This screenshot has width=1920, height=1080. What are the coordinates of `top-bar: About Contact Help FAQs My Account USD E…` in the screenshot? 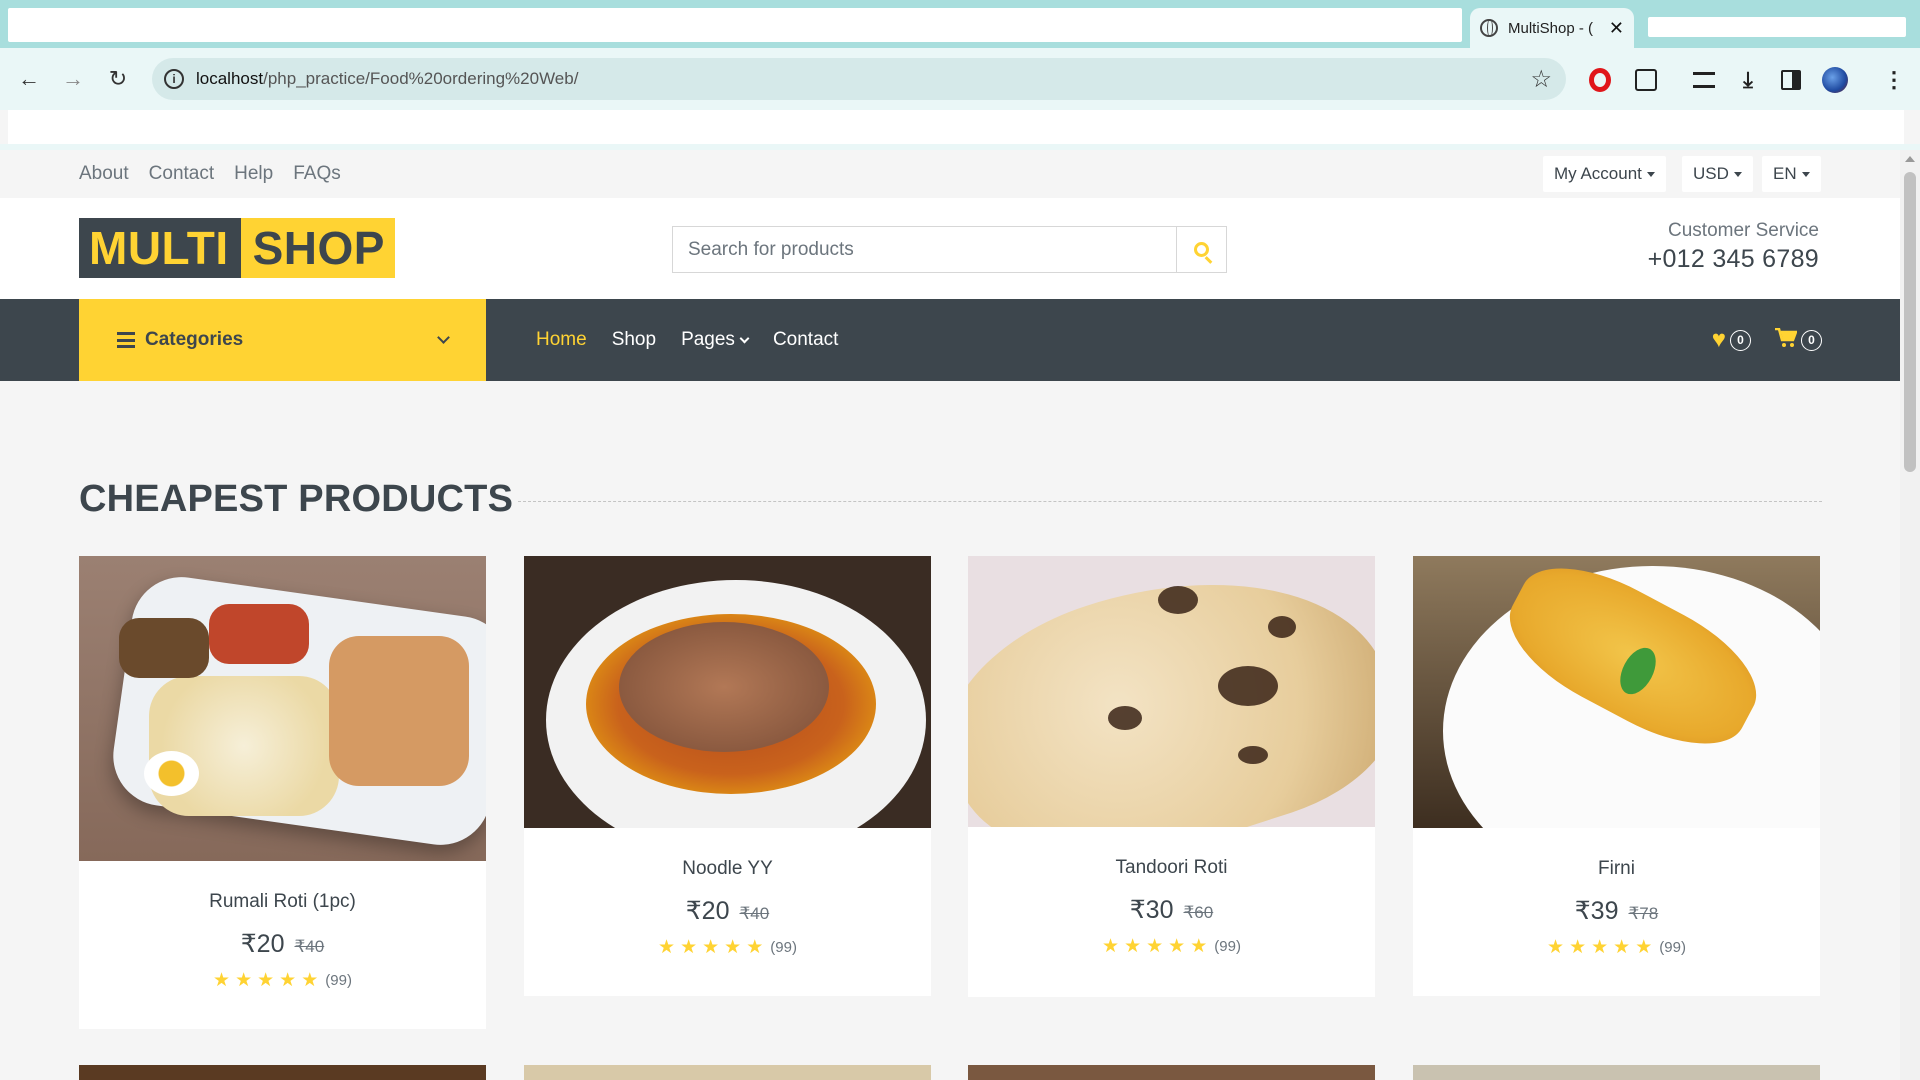 It's located at (950, 174).